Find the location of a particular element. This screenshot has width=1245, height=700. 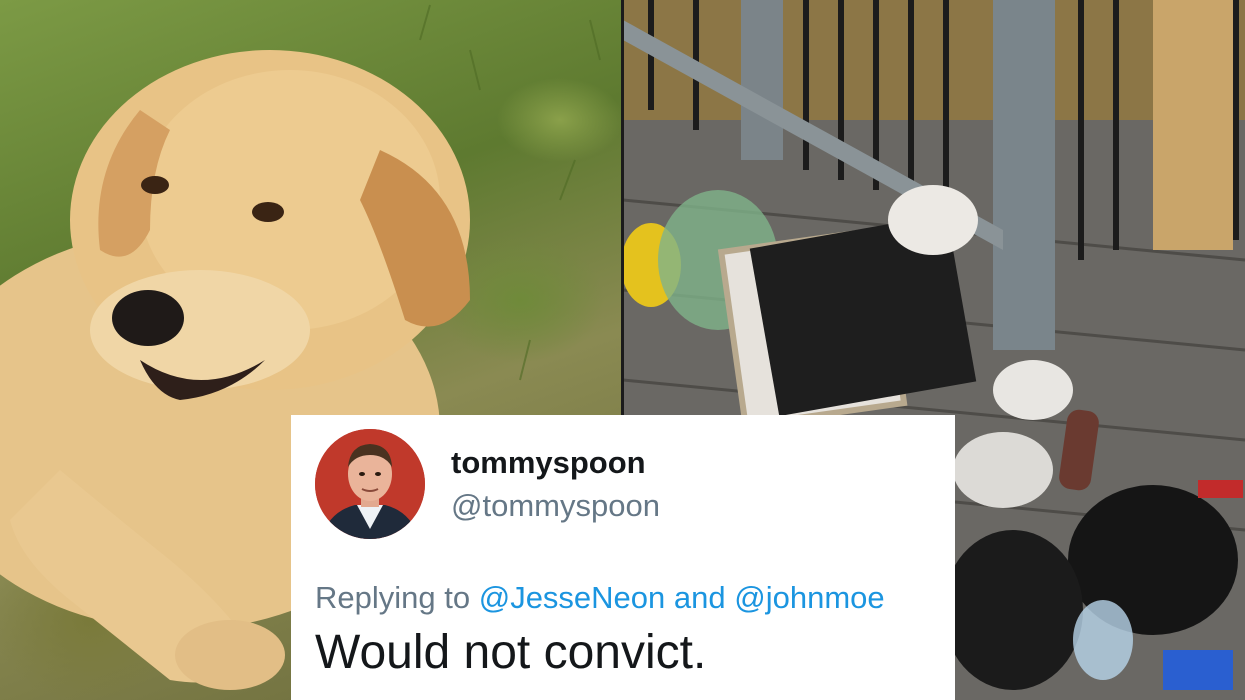

mention-link-2: @johnmoe is located at coordinates (809, 597).